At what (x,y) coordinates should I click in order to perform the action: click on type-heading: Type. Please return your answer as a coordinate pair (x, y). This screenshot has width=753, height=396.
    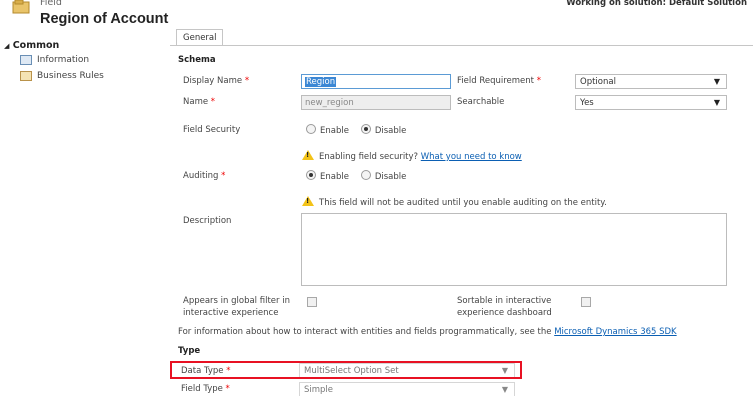
    Looking at the image, I should click on (189, 351).